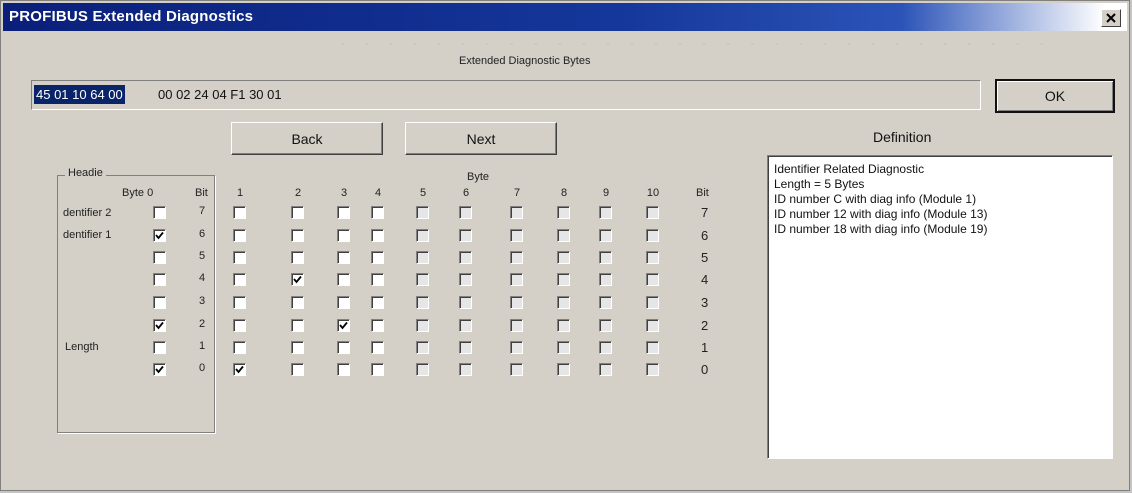 This screenshot has width=1132, height=493. I want to click on definition-label: Definition, so click(902, 137).